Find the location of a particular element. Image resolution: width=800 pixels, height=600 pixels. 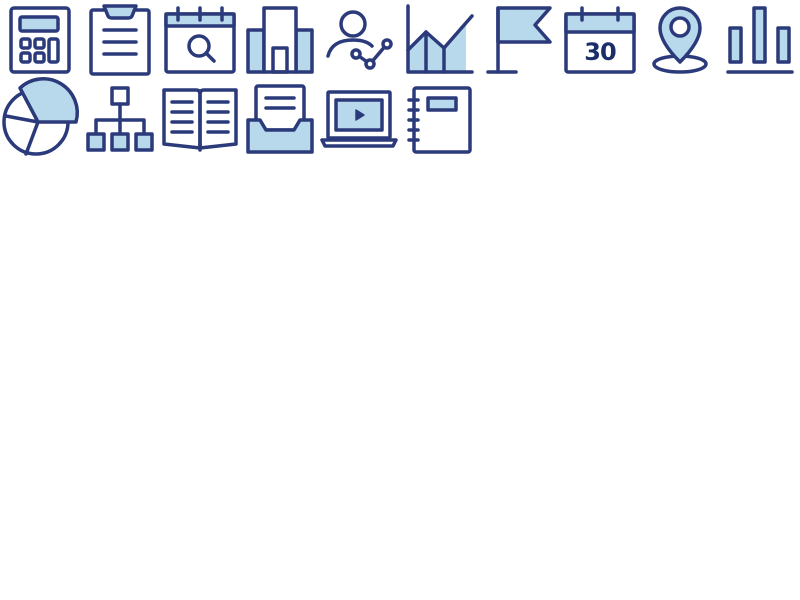

open-book-icon is located at coordinates (200, 120).